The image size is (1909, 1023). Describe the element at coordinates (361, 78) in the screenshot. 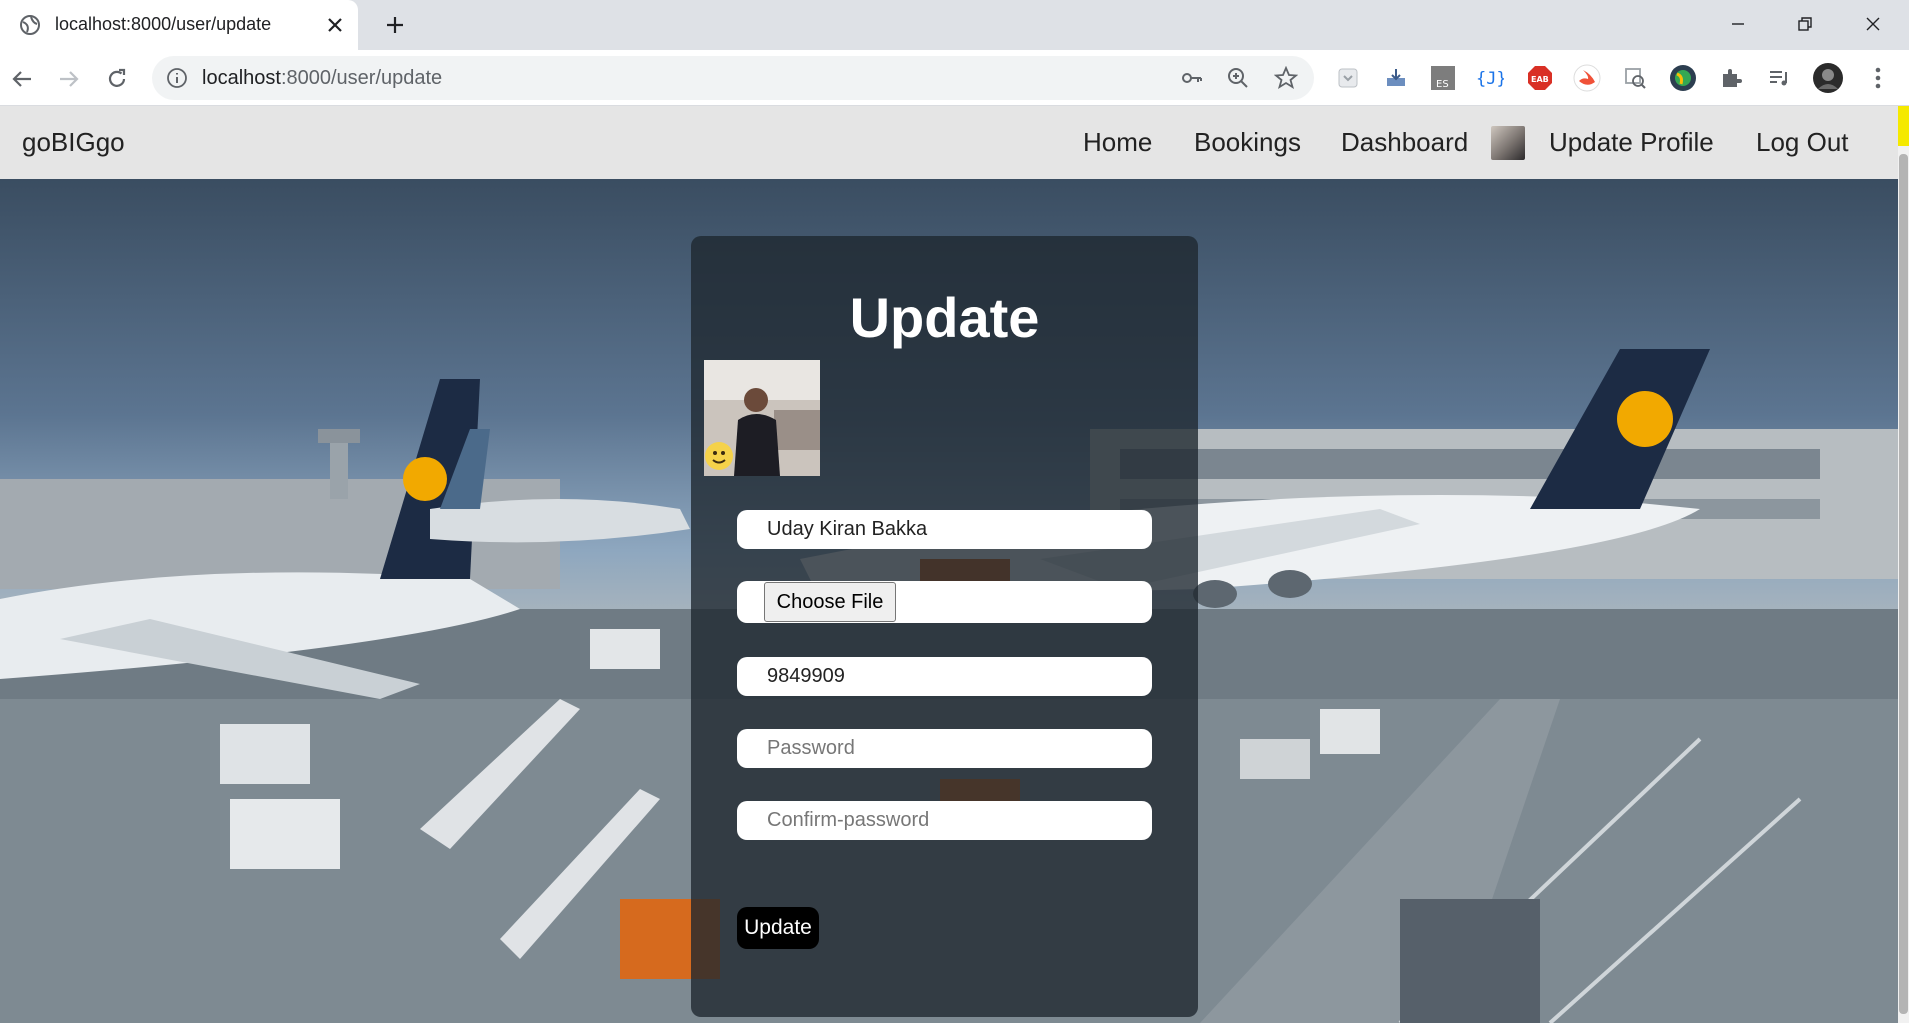

I see `url-path: :8000/user/update` at that location.